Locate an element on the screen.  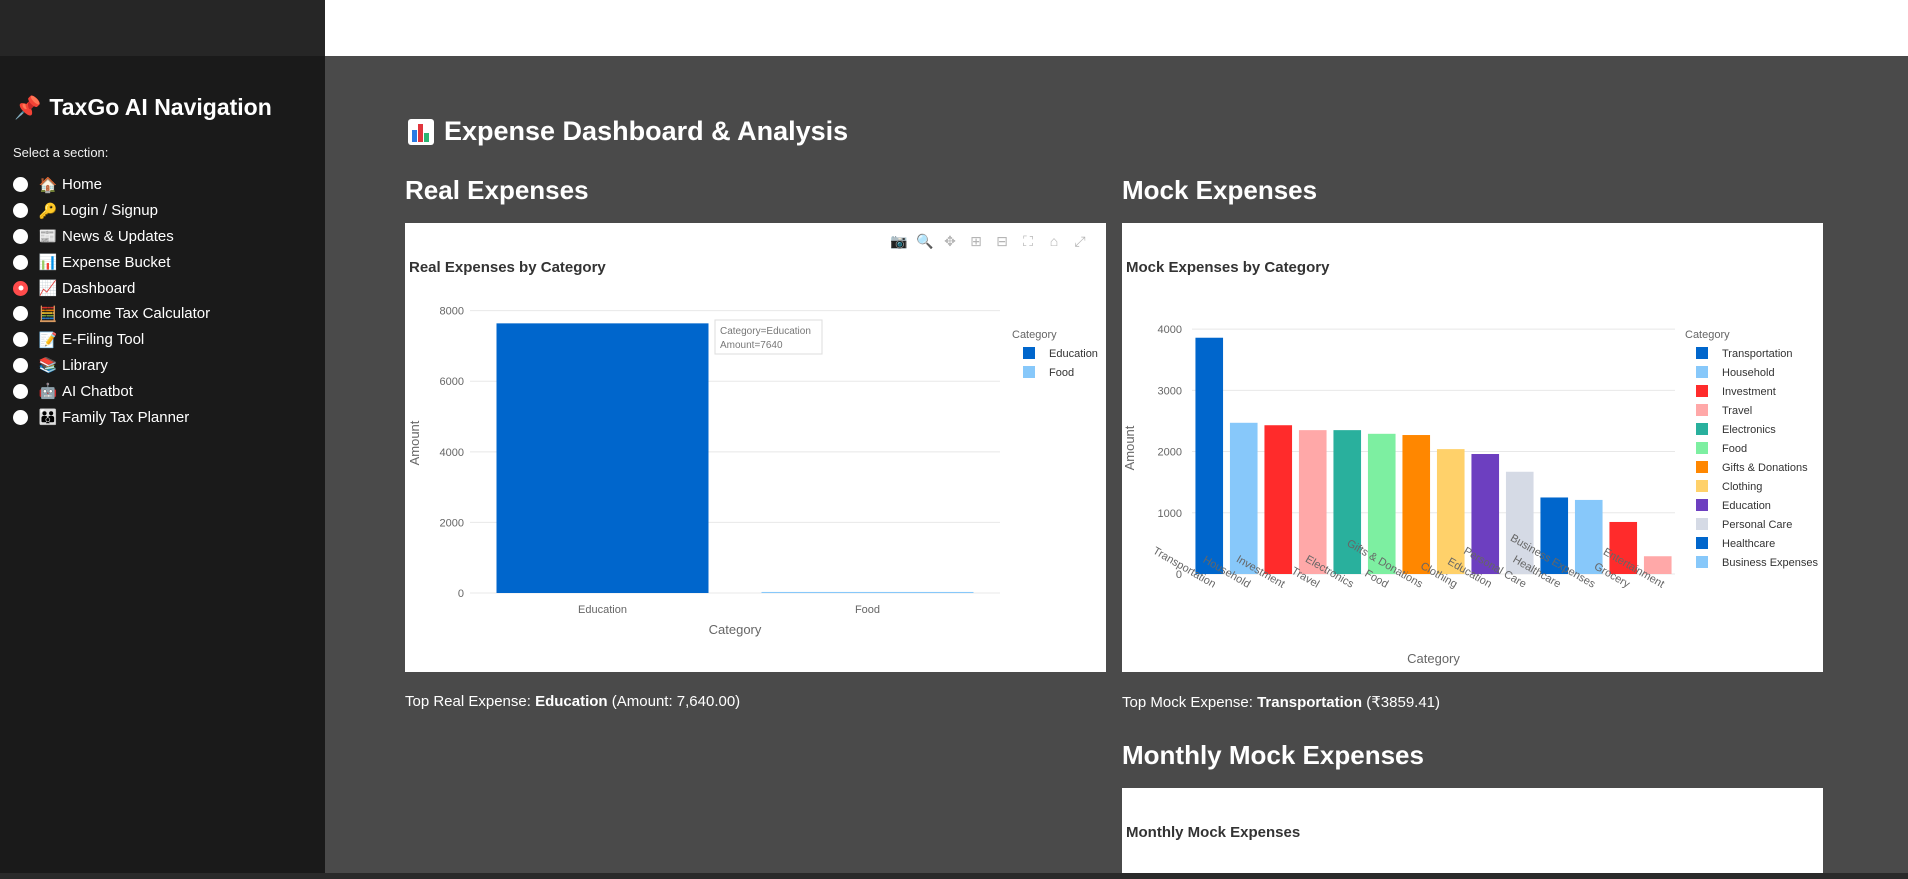
sidebar-item-income-tax-calculator: 🧮 Income Tax Calculator is located at coordinates (111, 314).